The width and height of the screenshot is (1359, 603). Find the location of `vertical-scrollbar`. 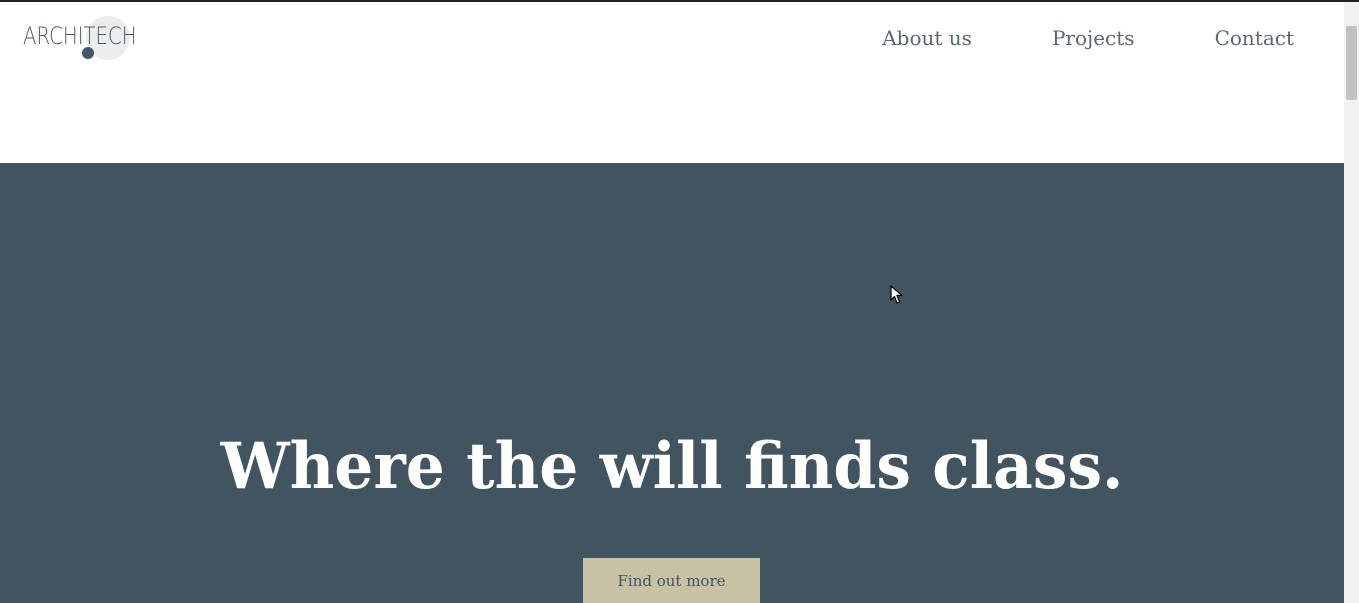

vertical-scrollbar is located at coordinates (1351, 302).